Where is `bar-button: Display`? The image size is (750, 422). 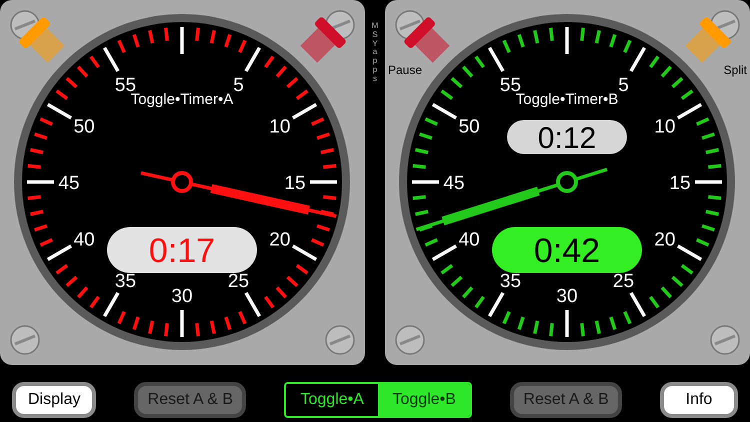 bar-button: Display is located at coordinates (54, 400).